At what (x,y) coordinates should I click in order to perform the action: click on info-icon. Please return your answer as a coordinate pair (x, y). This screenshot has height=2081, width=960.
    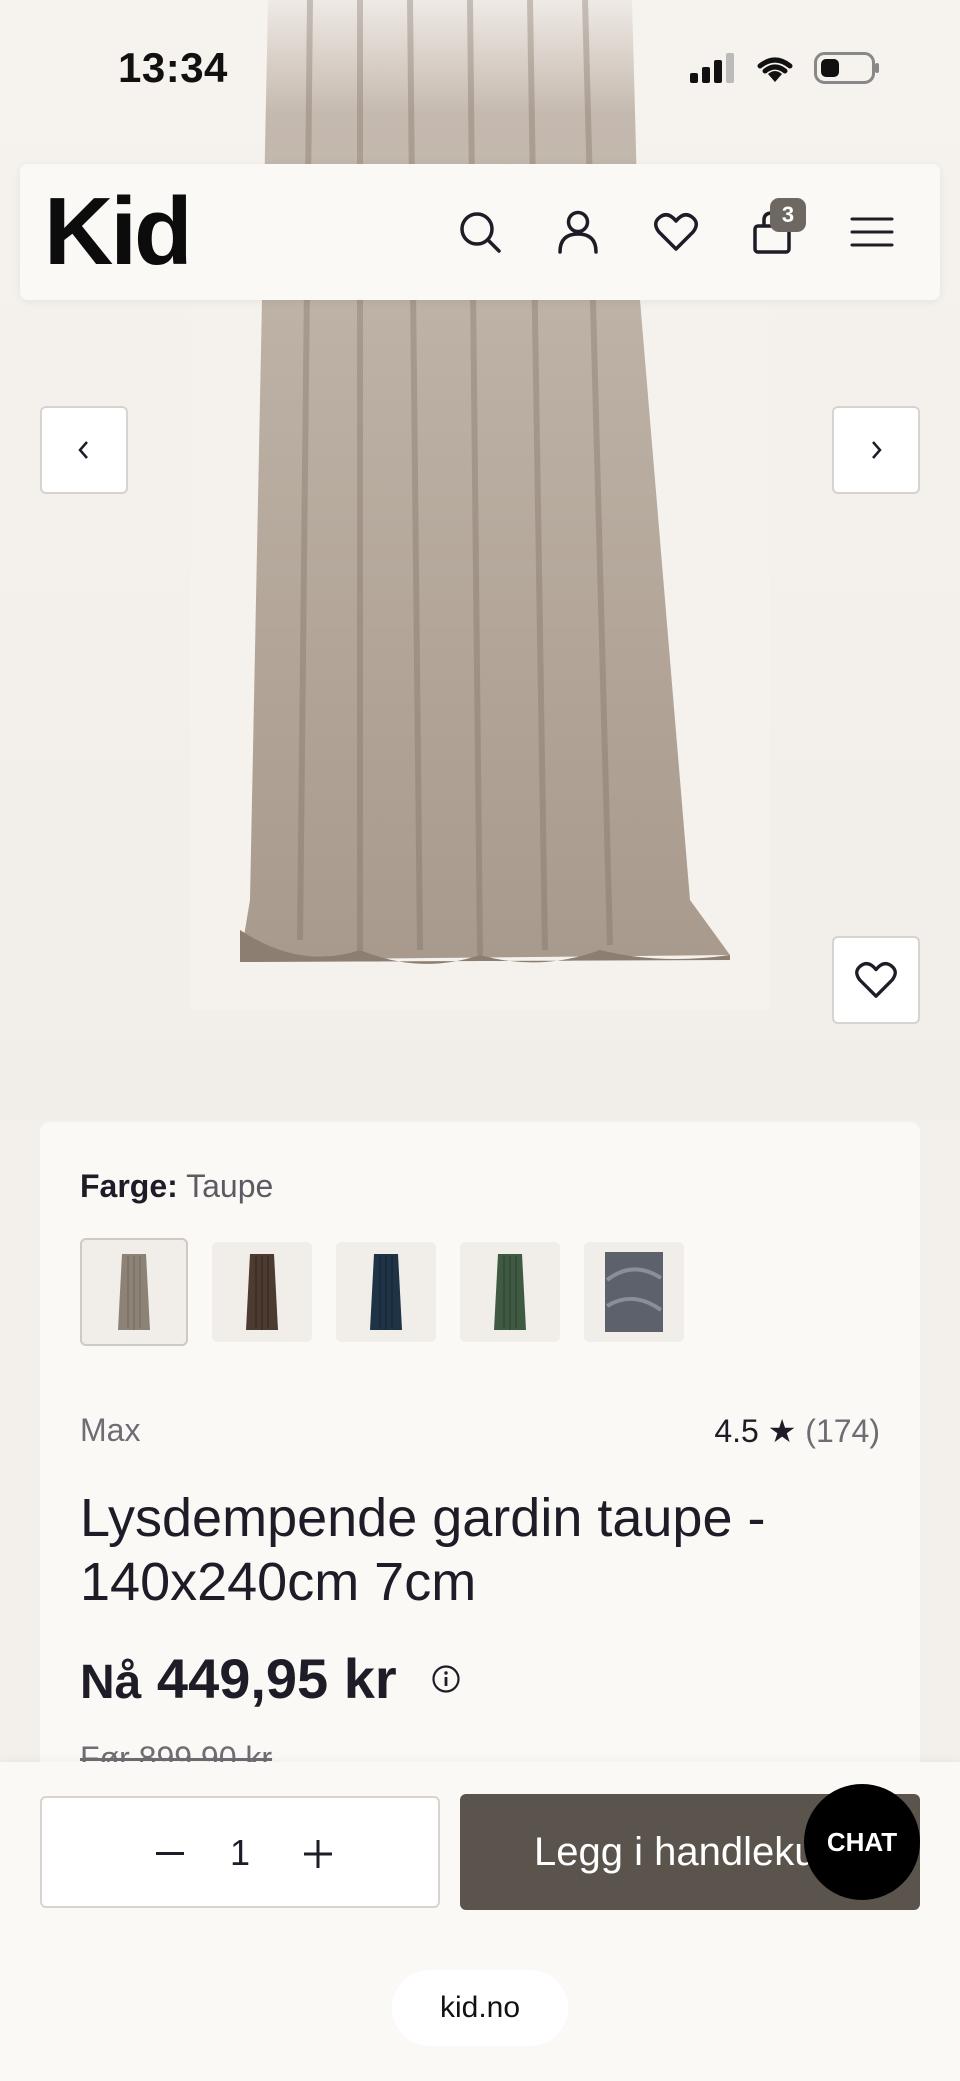
    Looking at the image, I should click on (446, 1679).